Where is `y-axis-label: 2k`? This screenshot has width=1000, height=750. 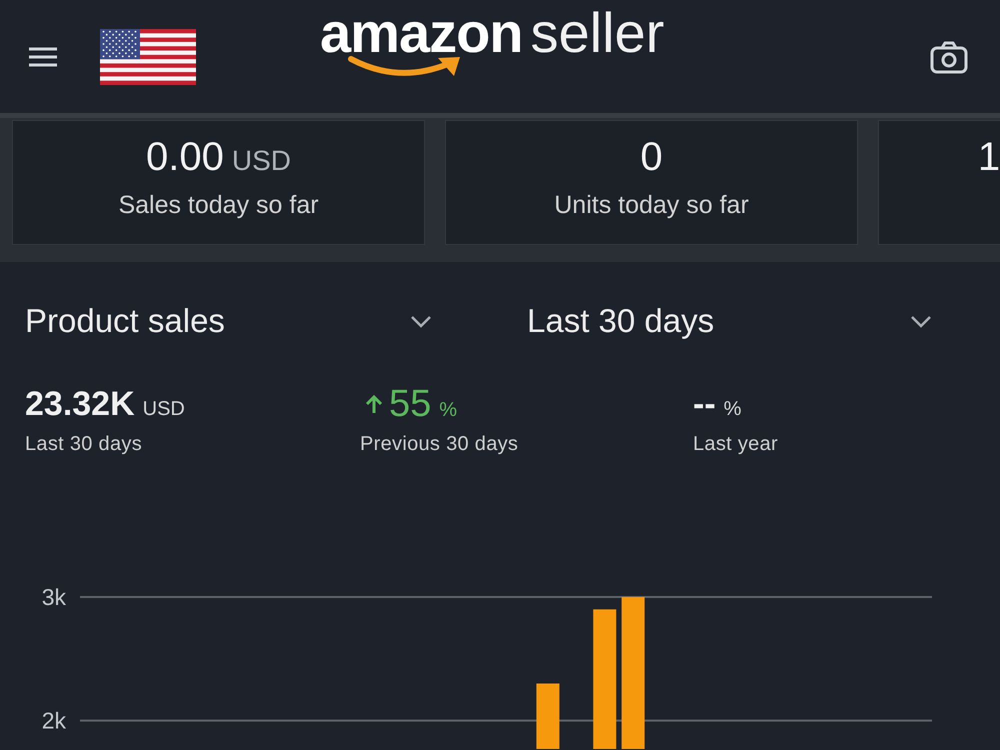
y-axis-label: 2k is located at coordinates (54, 721).